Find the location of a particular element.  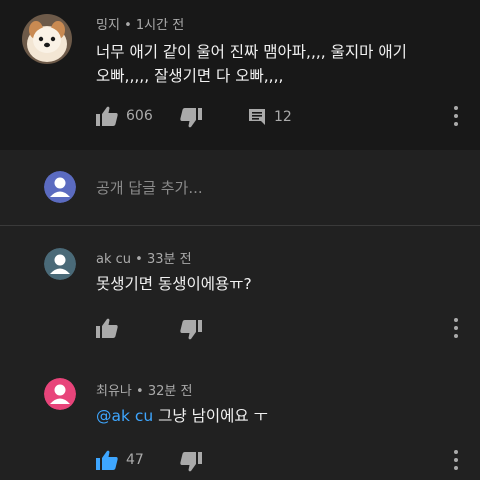

comment-meta: 밍지 • 1시간 전 is located at coordinates (140, 25).